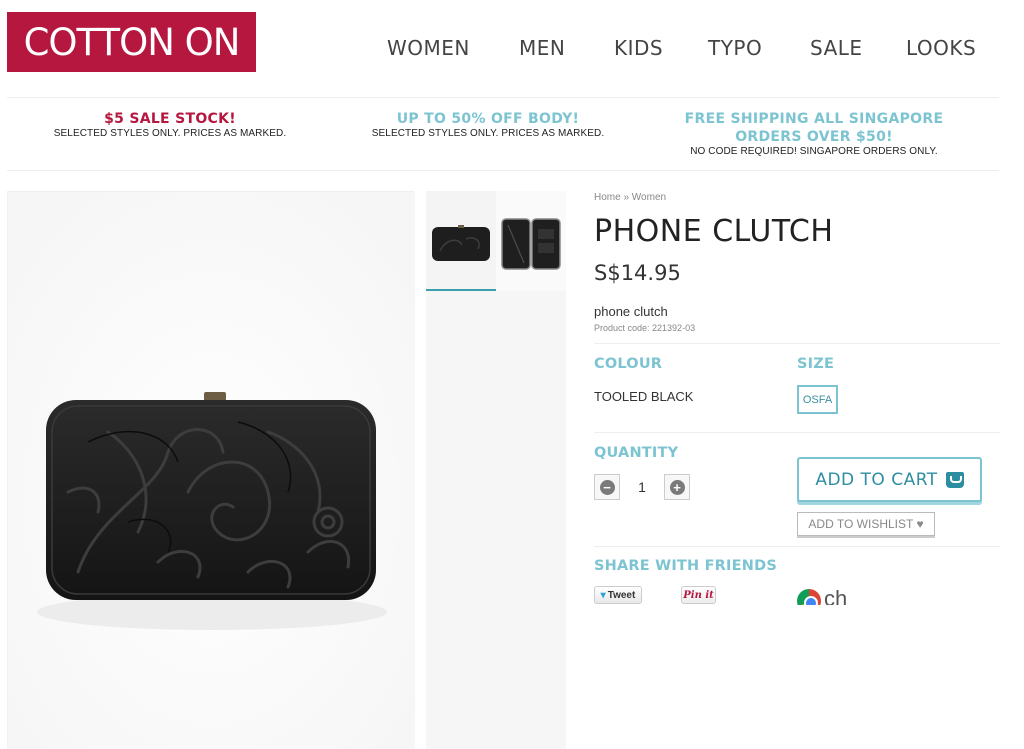 The image size is (1024, 749). I want to click on chrome-text: ch, so click(836, 596).